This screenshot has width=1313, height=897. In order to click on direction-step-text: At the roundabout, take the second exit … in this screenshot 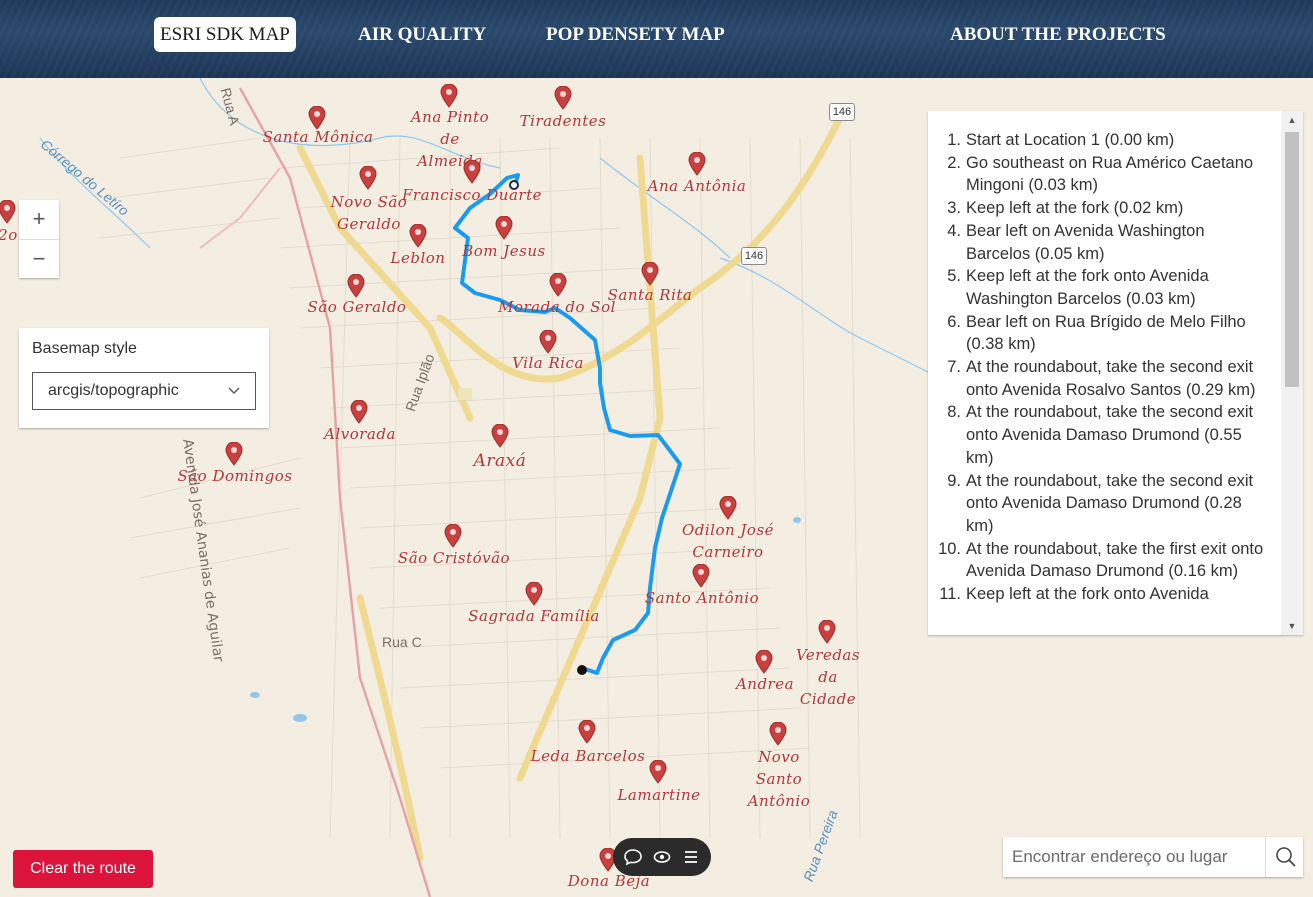, I will do `click(1110, 435)`.